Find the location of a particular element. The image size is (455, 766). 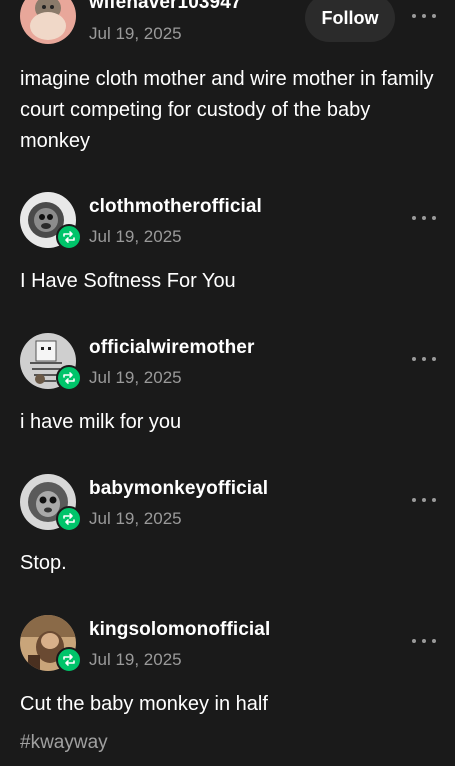

reblog-username: kingsolomonofficial is located at coordinates (179, 630).